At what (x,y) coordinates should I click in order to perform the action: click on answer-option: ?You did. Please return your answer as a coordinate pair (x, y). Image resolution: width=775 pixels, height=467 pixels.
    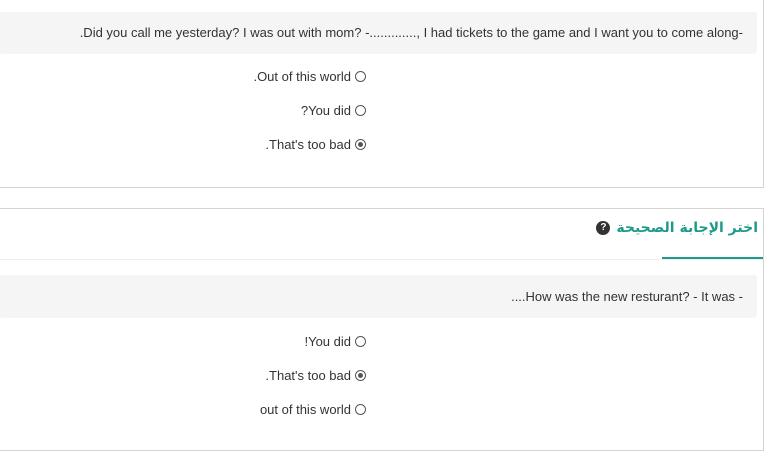
    Looking at the image, I should click on (333, 110).